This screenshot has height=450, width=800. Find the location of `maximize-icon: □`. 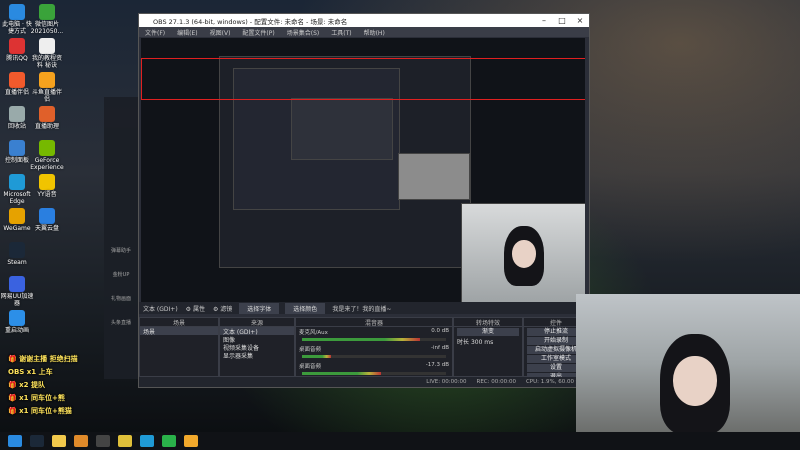

maximize-icon: □ is located at coordinates (562, 20).